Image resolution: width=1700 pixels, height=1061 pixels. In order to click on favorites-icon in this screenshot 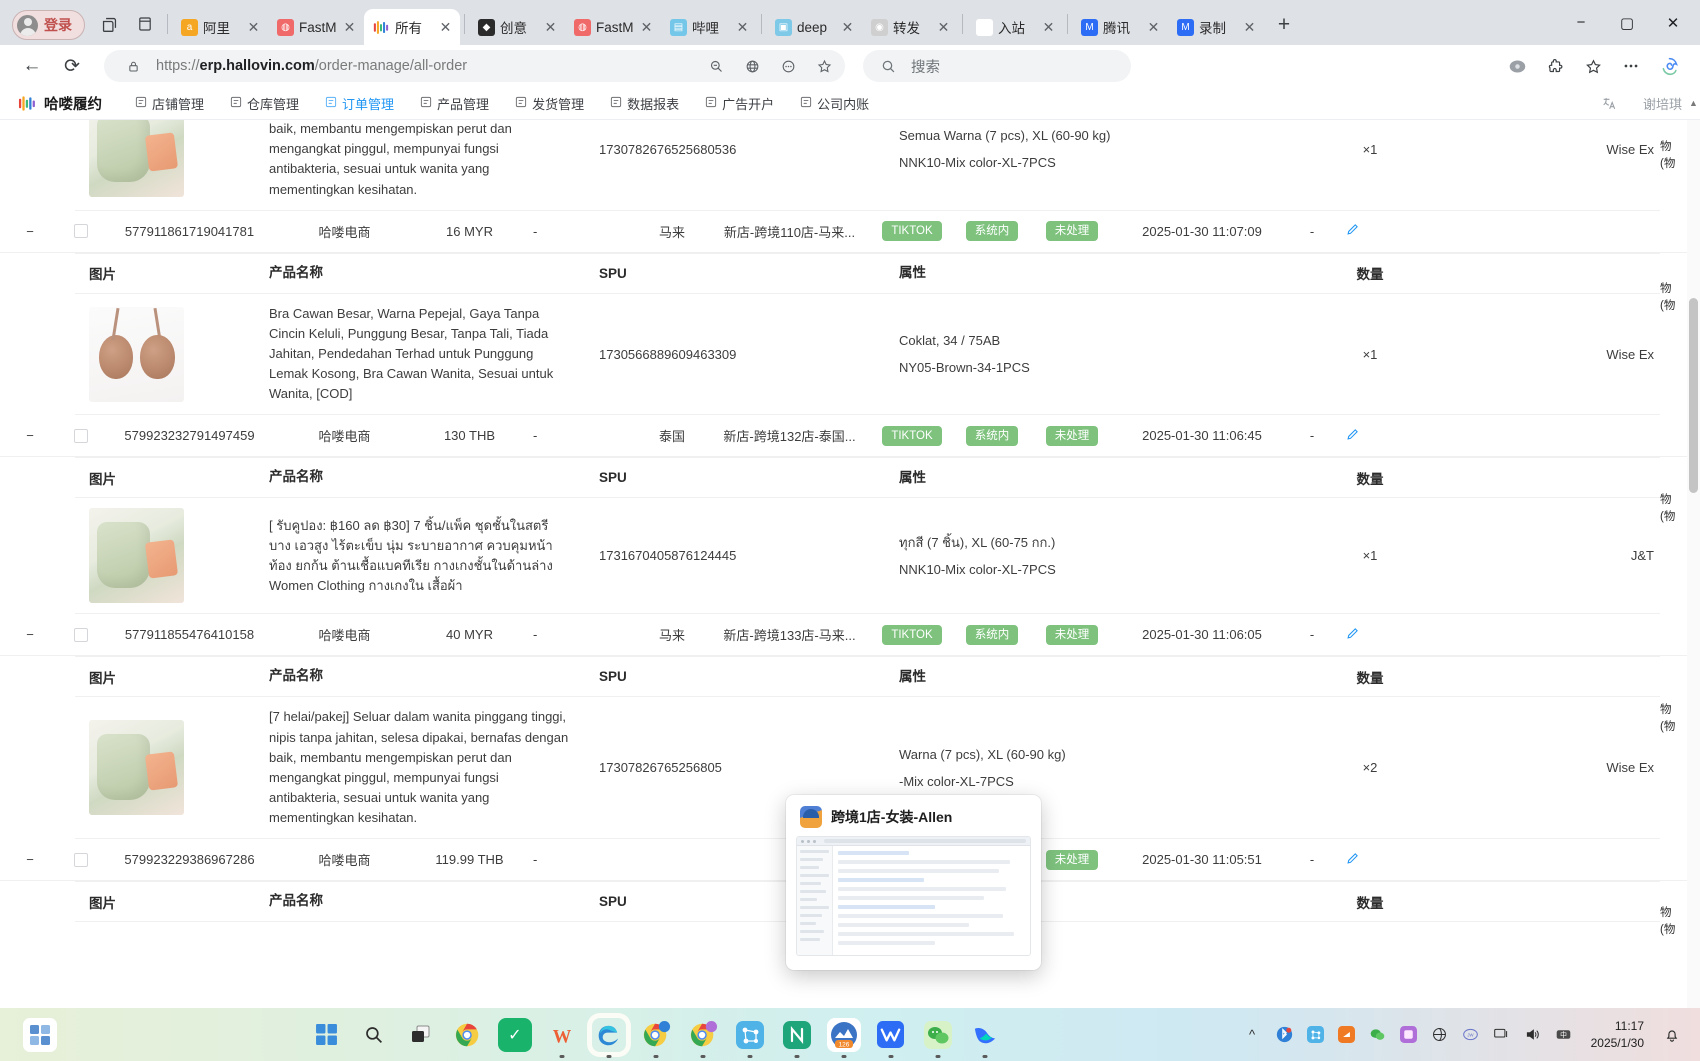, I will do `click(1593, 66)`.